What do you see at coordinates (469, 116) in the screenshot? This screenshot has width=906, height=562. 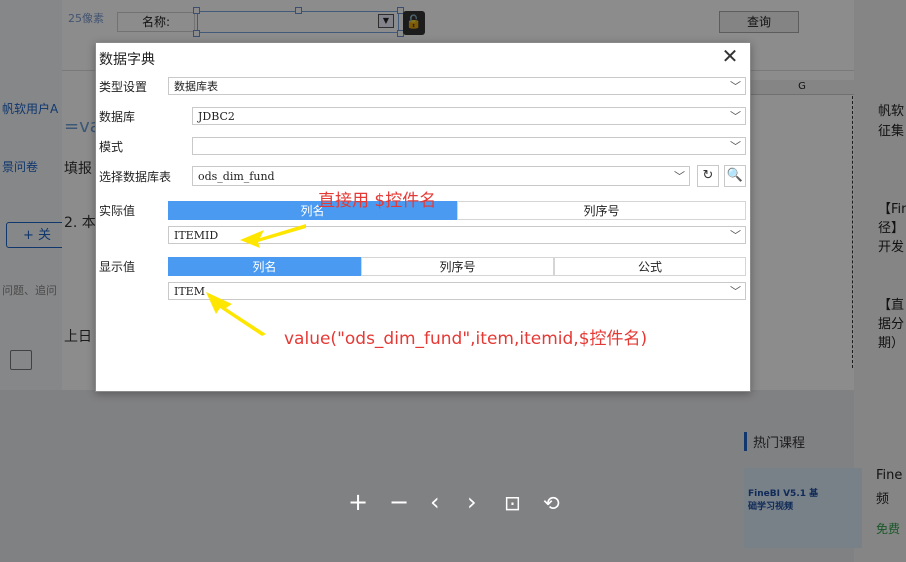 I see `database-select: JDBC2 ﹀` at bounding box center [469, 116].